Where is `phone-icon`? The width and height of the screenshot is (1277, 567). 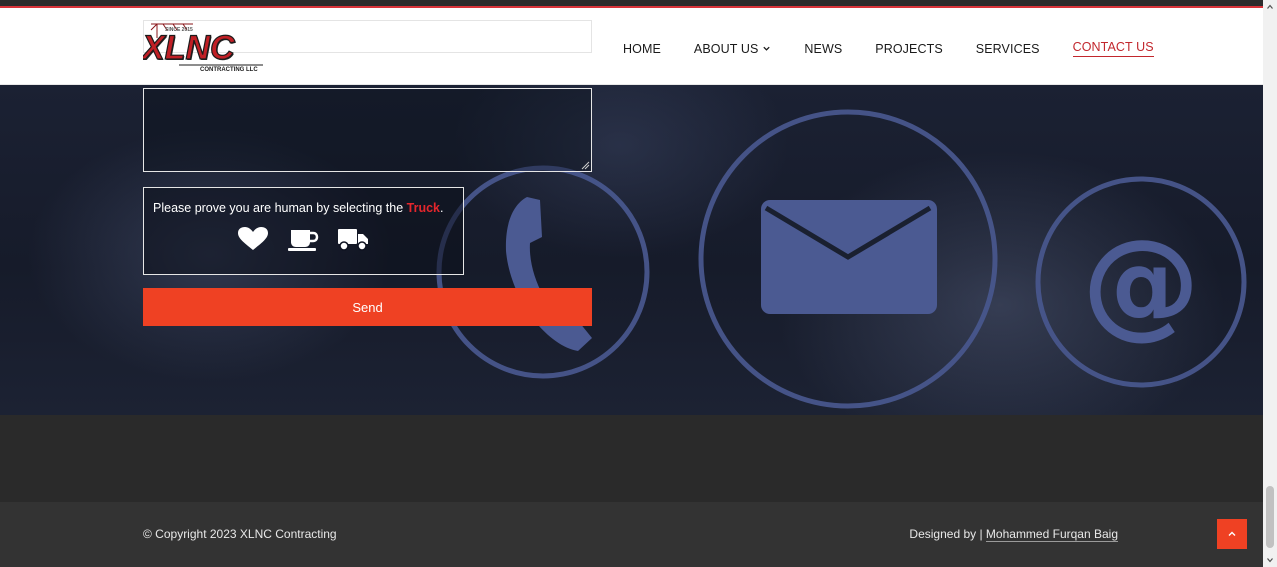 phone-icon is located at coordinates (548, 274).